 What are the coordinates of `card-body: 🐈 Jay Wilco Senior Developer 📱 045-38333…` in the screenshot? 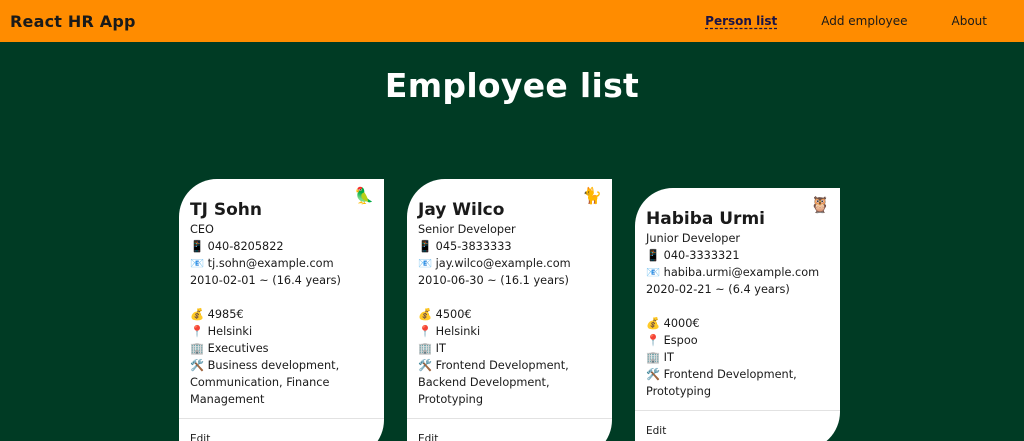 It's located at (509, 298).